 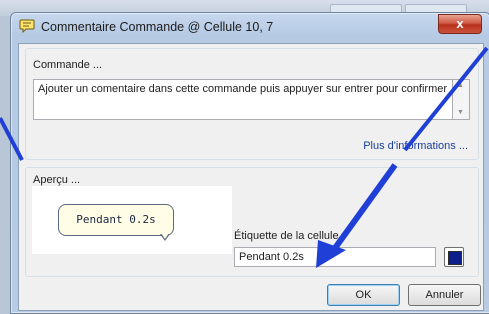 What do you see at coordinates (446, 99) in the screenshot?
I see `annotation-arrow-right` at bounding box center [446, 99].